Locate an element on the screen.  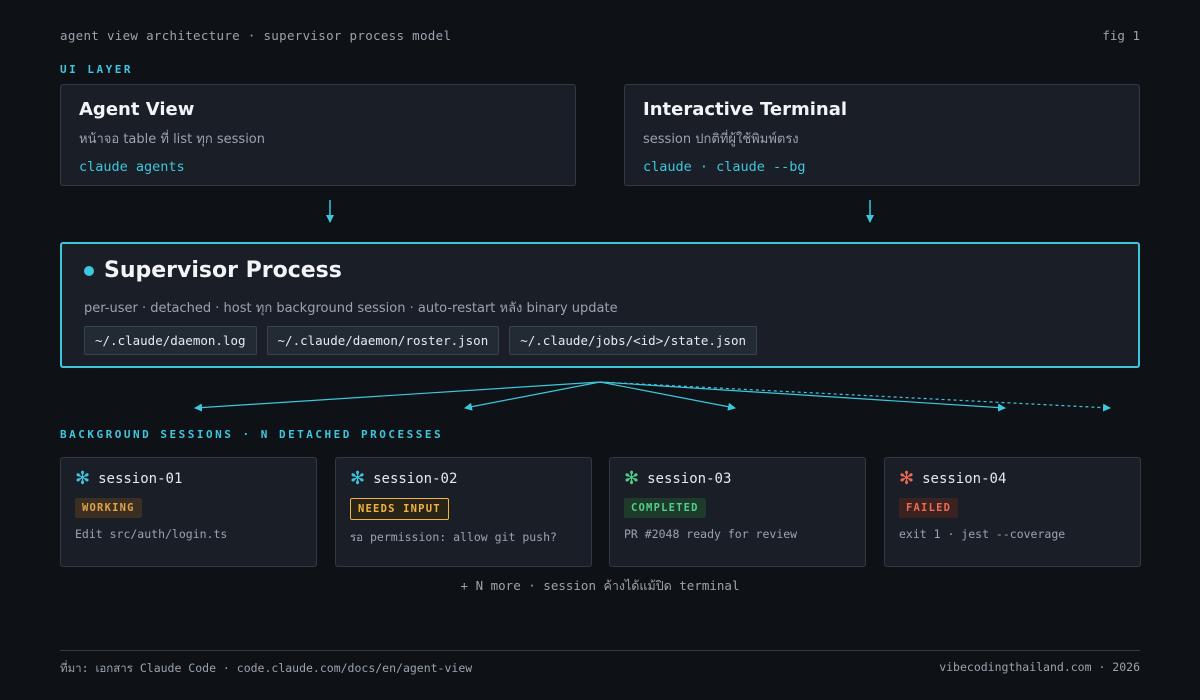
status-badge: FAILED is located at coordinates (929, 508).